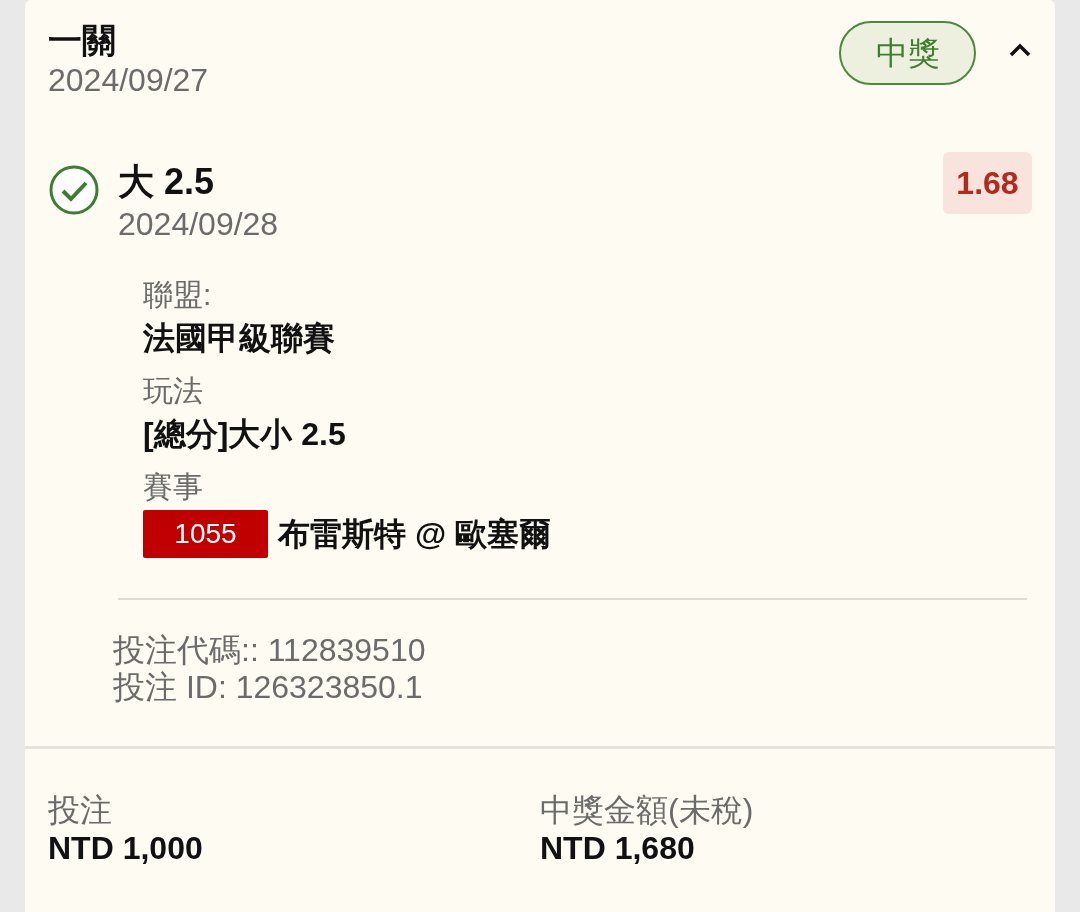  Describe the element at coordinates (129, 80) in the screenshot. I see `bet-date: 2024/09/27` at that location.